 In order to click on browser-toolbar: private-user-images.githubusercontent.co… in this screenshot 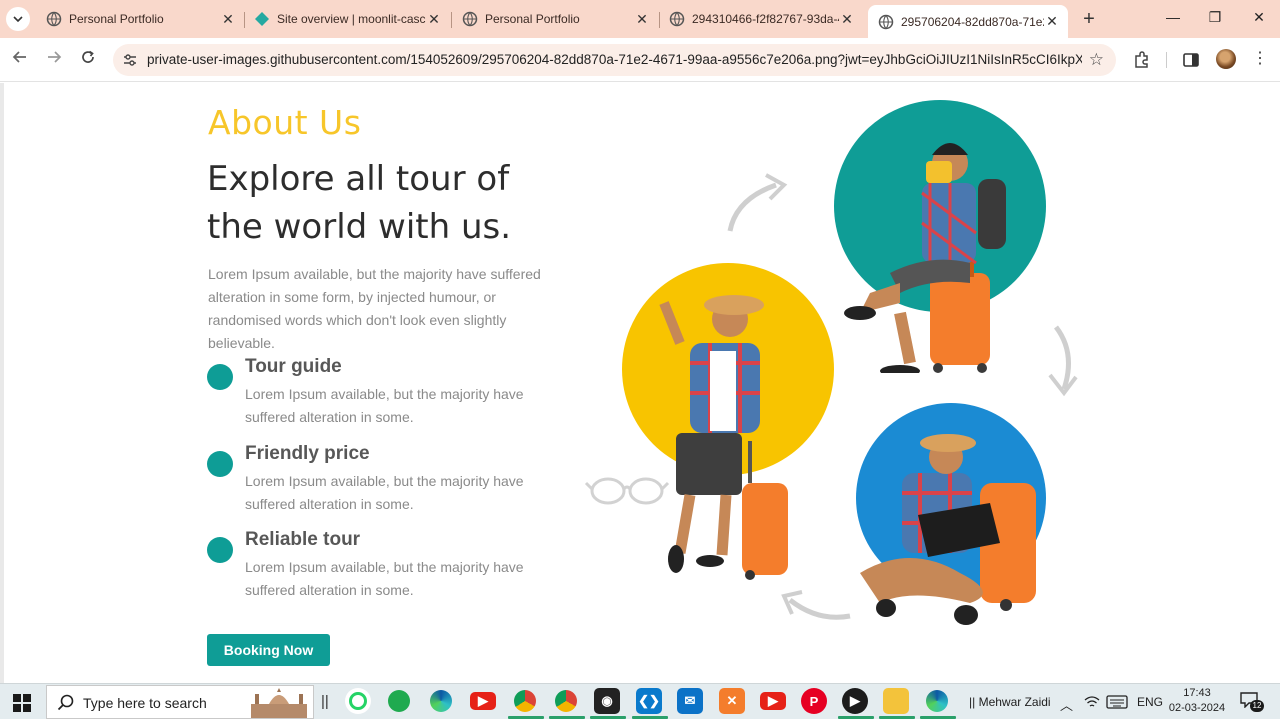, I will do `click(640, 60)`.